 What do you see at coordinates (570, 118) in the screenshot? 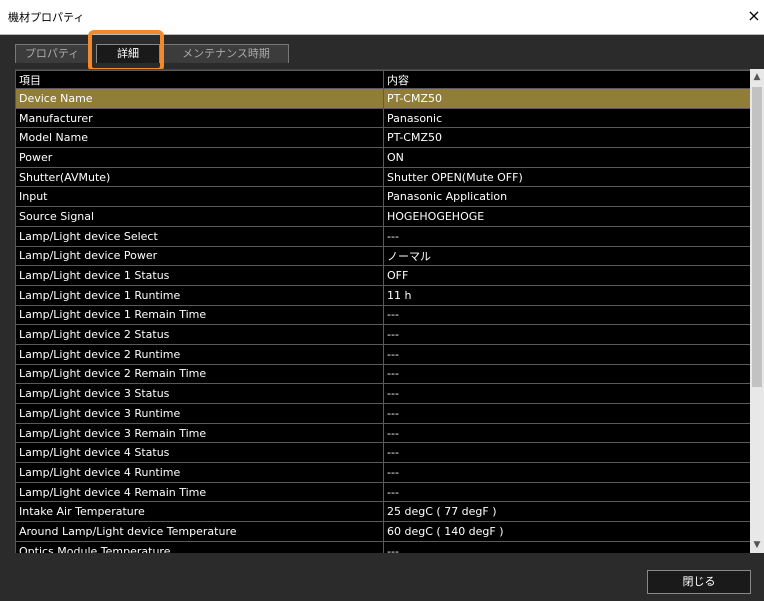
I see `row-content-cell: Panasonic` at bounding box center [570, 118].